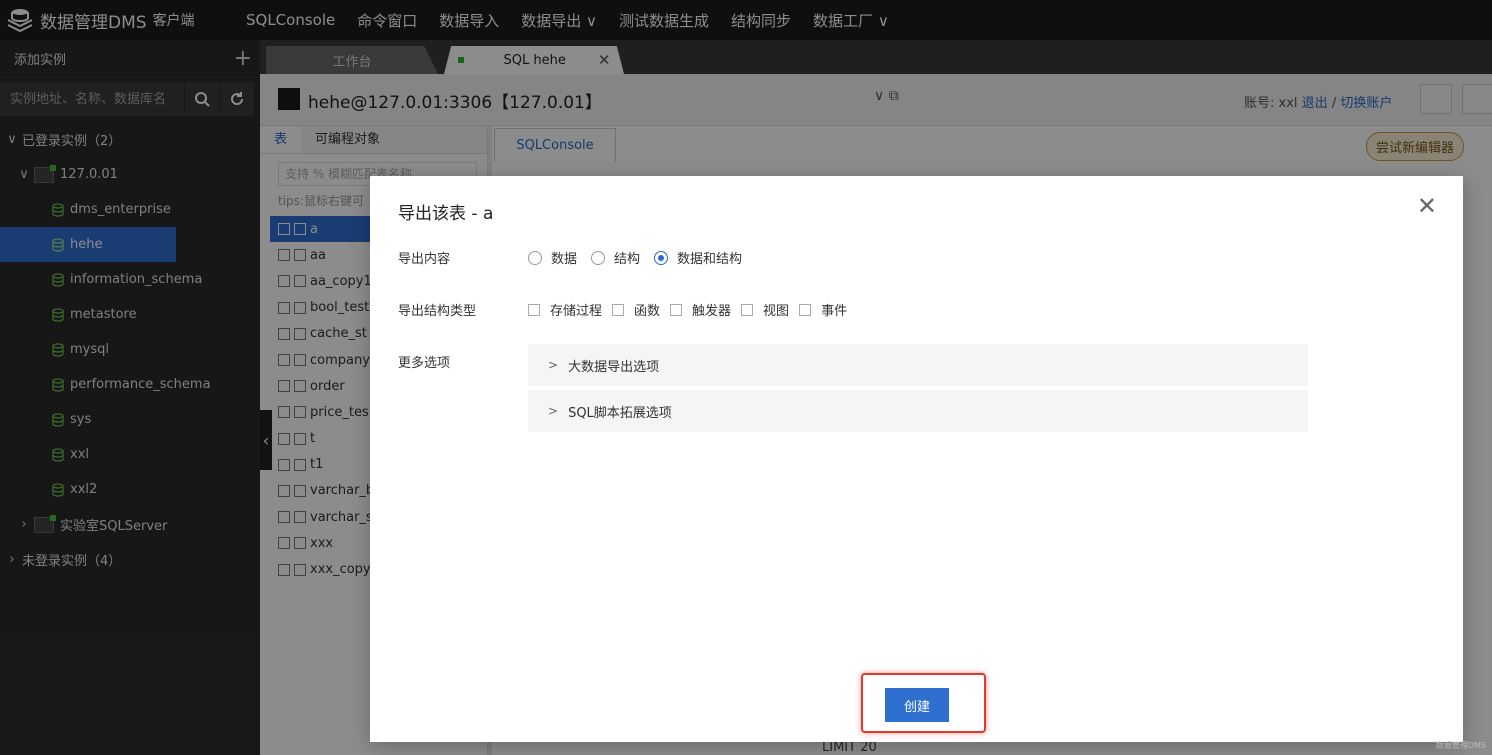 The image size is (1492, 755). Describe the element at coordinates (1460, 745) in the screenshot. I see `watermark: 数据管理DMS` at that location.